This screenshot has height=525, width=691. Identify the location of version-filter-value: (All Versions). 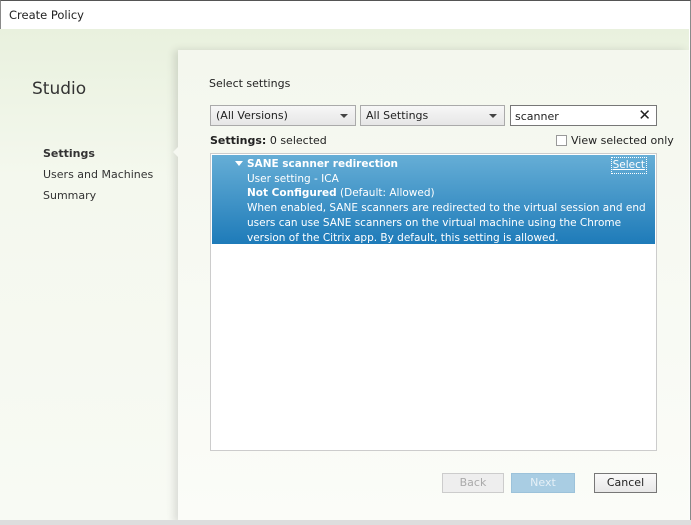
(252, 115).